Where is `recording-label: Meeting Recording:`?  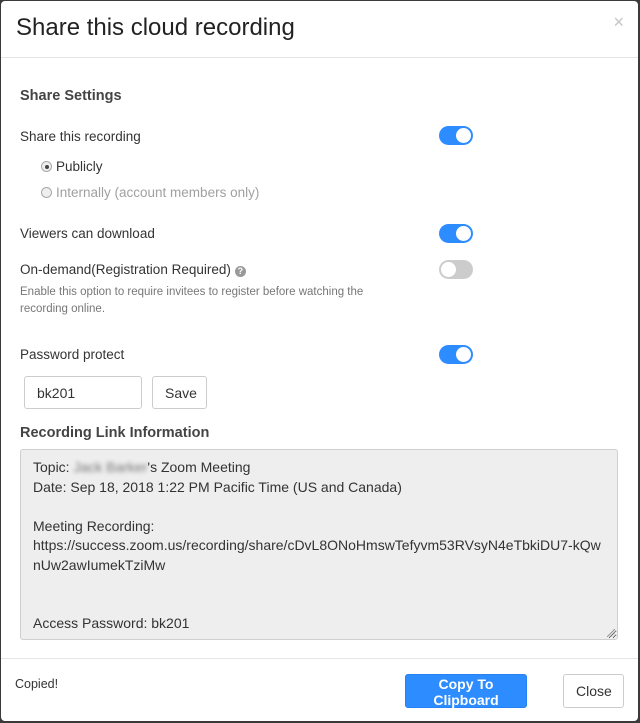
recording-label: Meeting Recording: is located at coordinates (94, 525).